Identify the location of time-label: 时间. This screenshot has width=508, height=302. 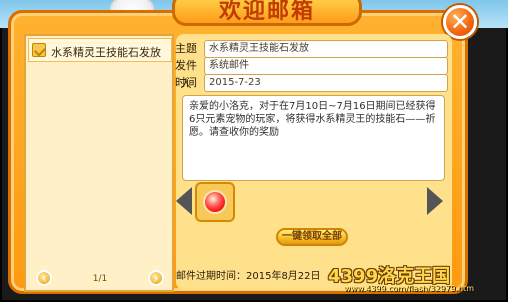
(186, 82).